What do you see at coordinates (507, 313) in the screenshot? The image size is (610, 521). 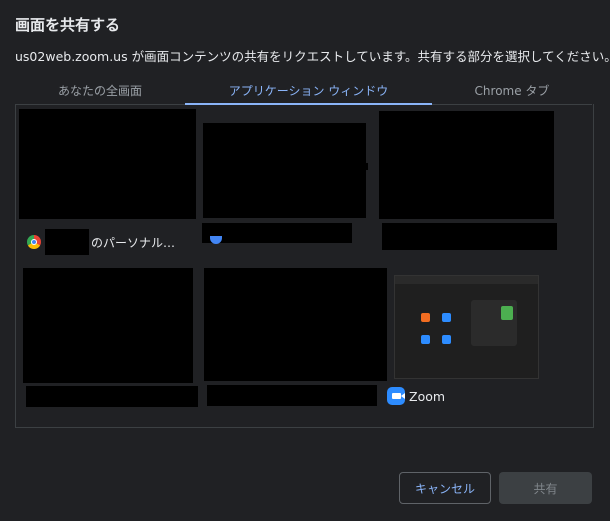 I see `zoom-thumb-card-image` at bounding box center [507, 313].